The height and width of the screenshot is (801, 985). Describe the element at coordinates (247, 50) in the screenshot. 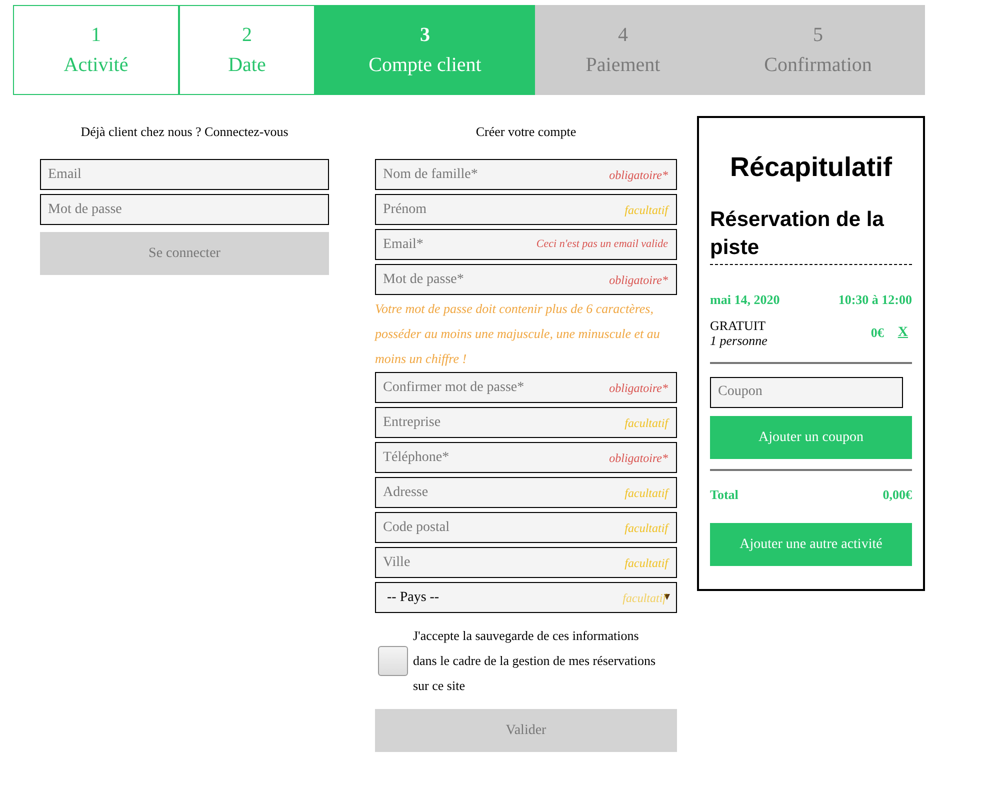

I see `step-tab: 2 Date` at that location.